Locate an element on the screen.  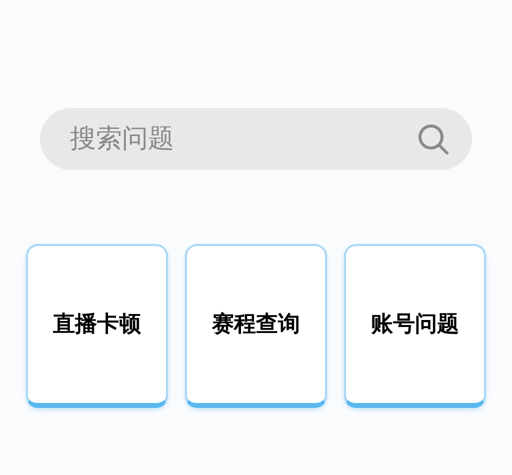
category-card: 账号问题 is located at coordinates (415, 326).